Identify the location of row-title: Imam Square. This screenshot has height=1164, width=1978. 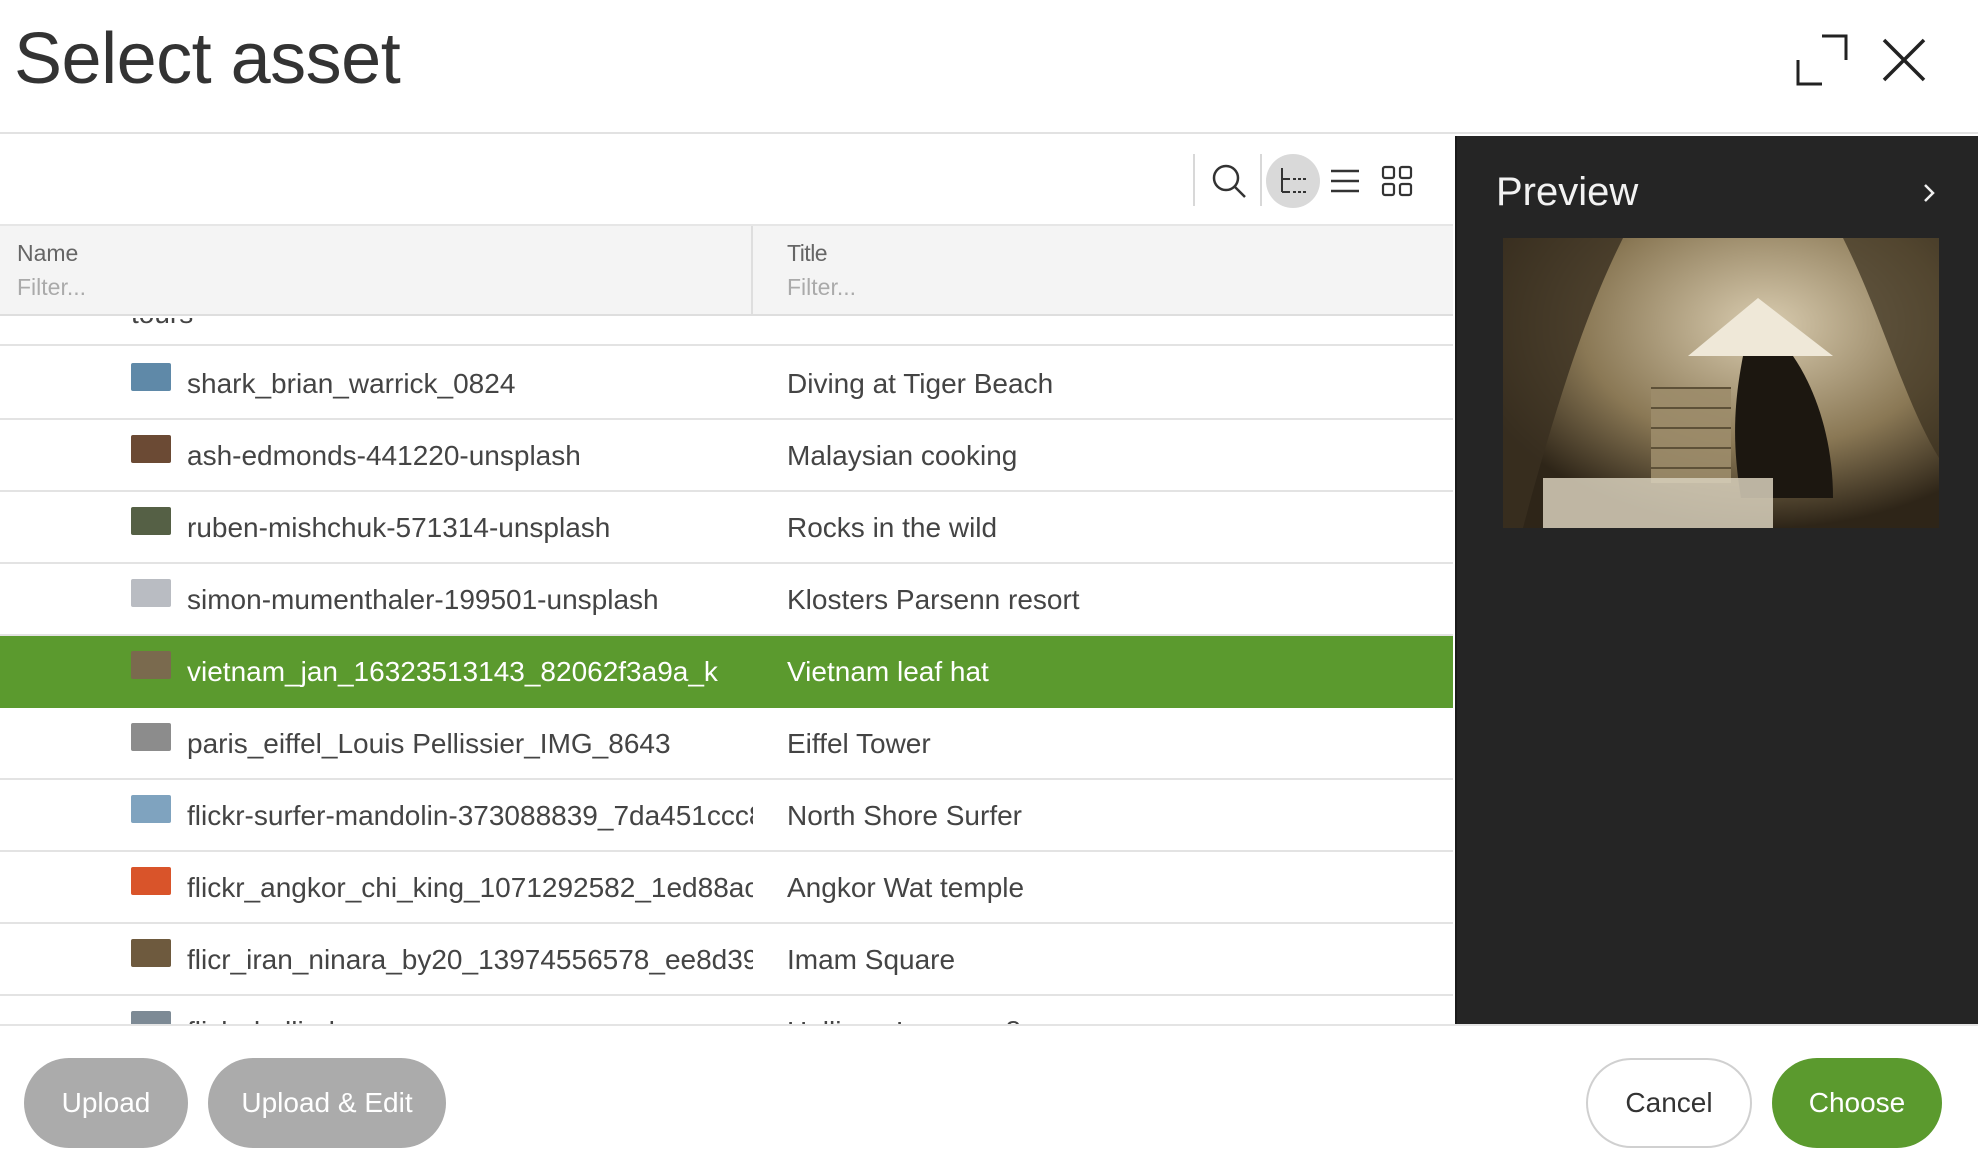
(871, 959).